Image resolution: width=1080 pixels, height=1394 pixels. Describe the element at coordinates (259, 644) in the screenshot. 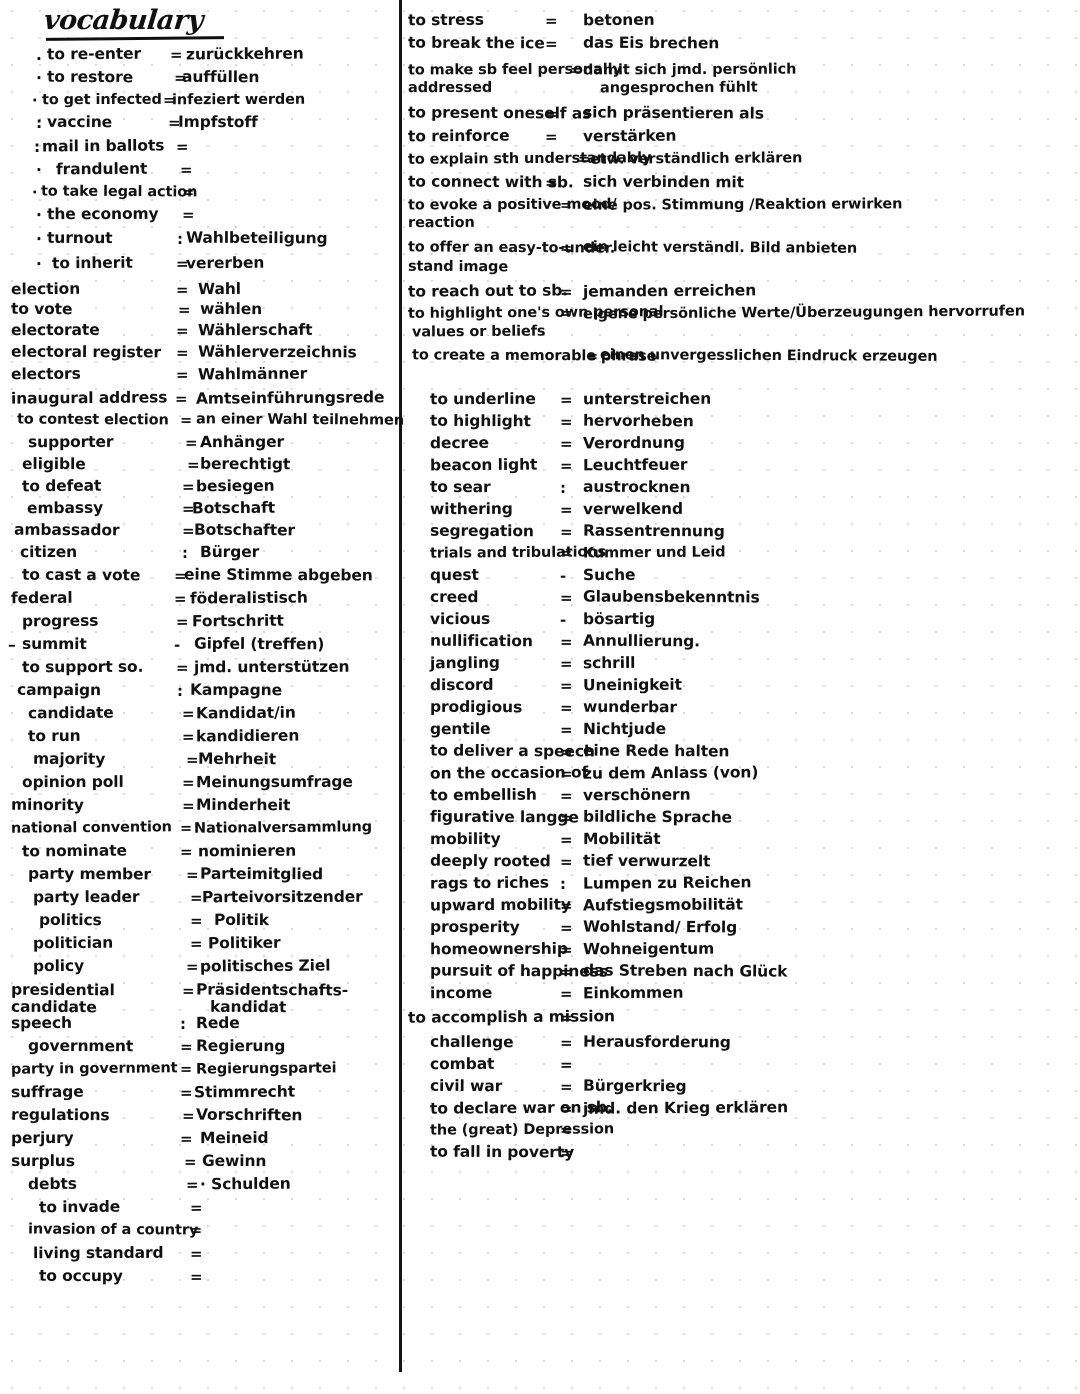

I see `vocab-term-de: Gipfel (treffen)` at that location.